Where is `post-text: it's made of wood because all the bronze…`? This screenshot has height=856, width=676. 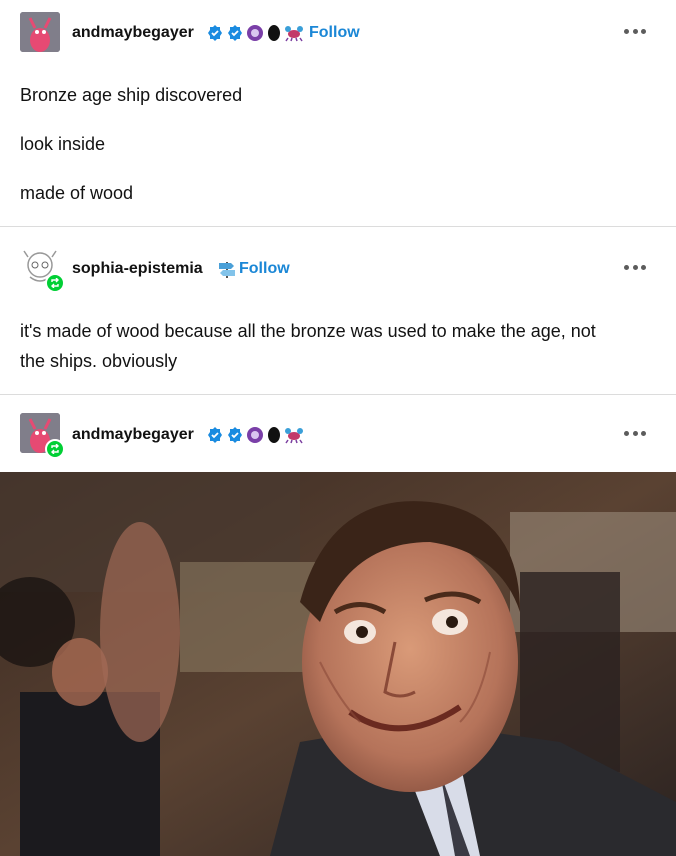
post-text: it's made of wood because all the bronze… is located at coordinates (308, 346).